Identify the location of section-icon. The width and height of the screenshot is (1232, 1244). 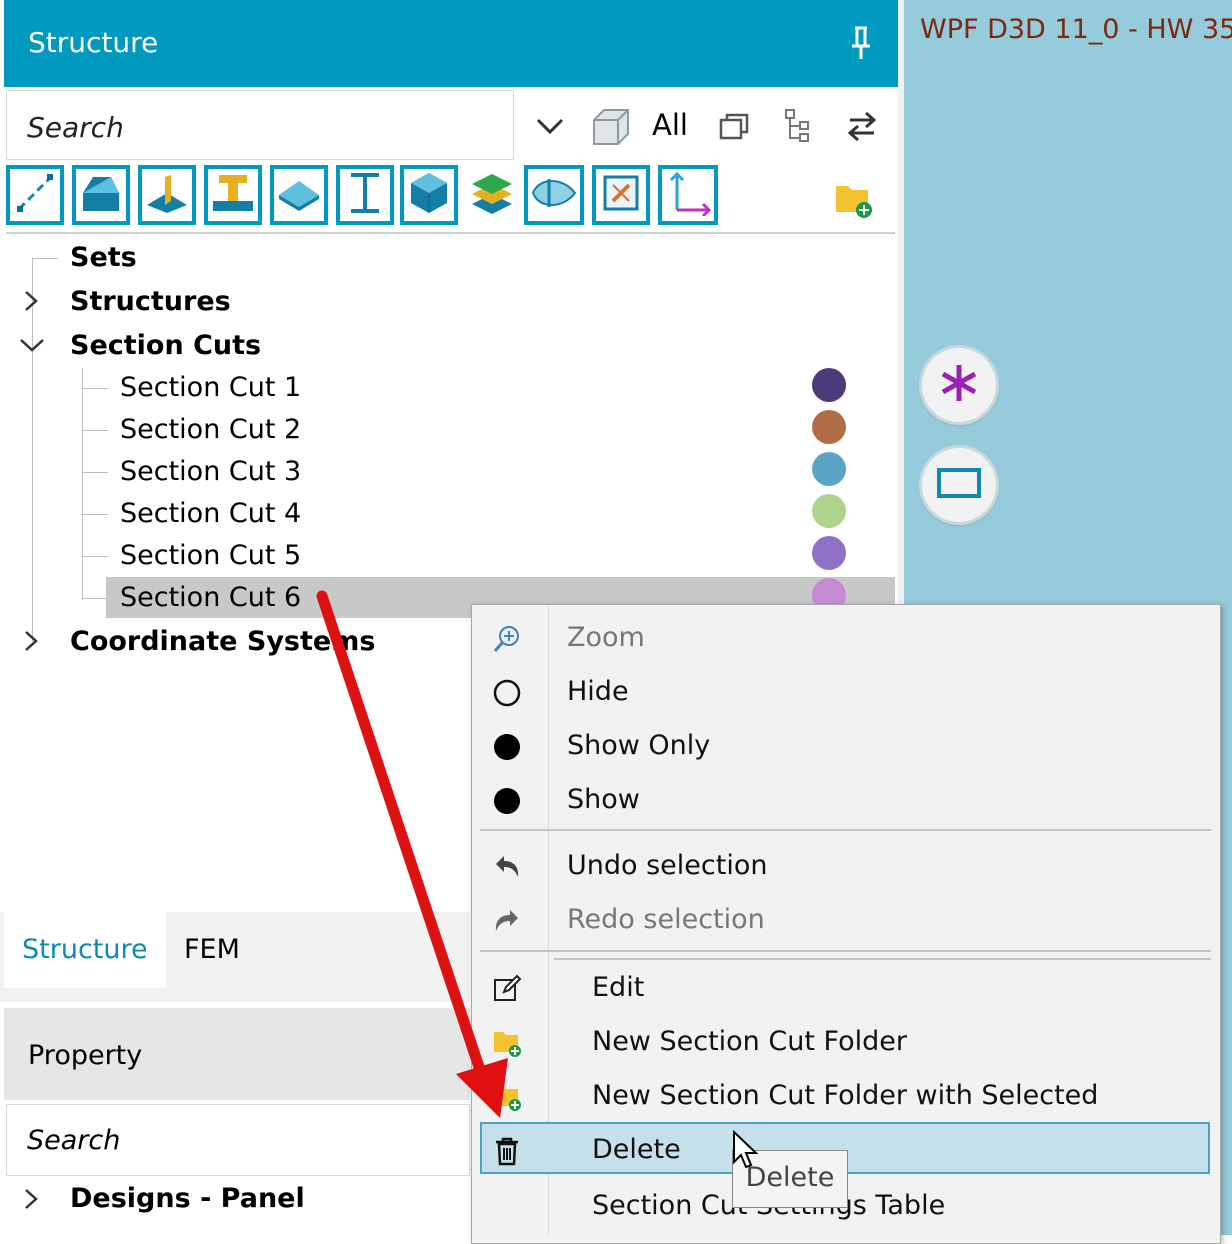
(554, 195).